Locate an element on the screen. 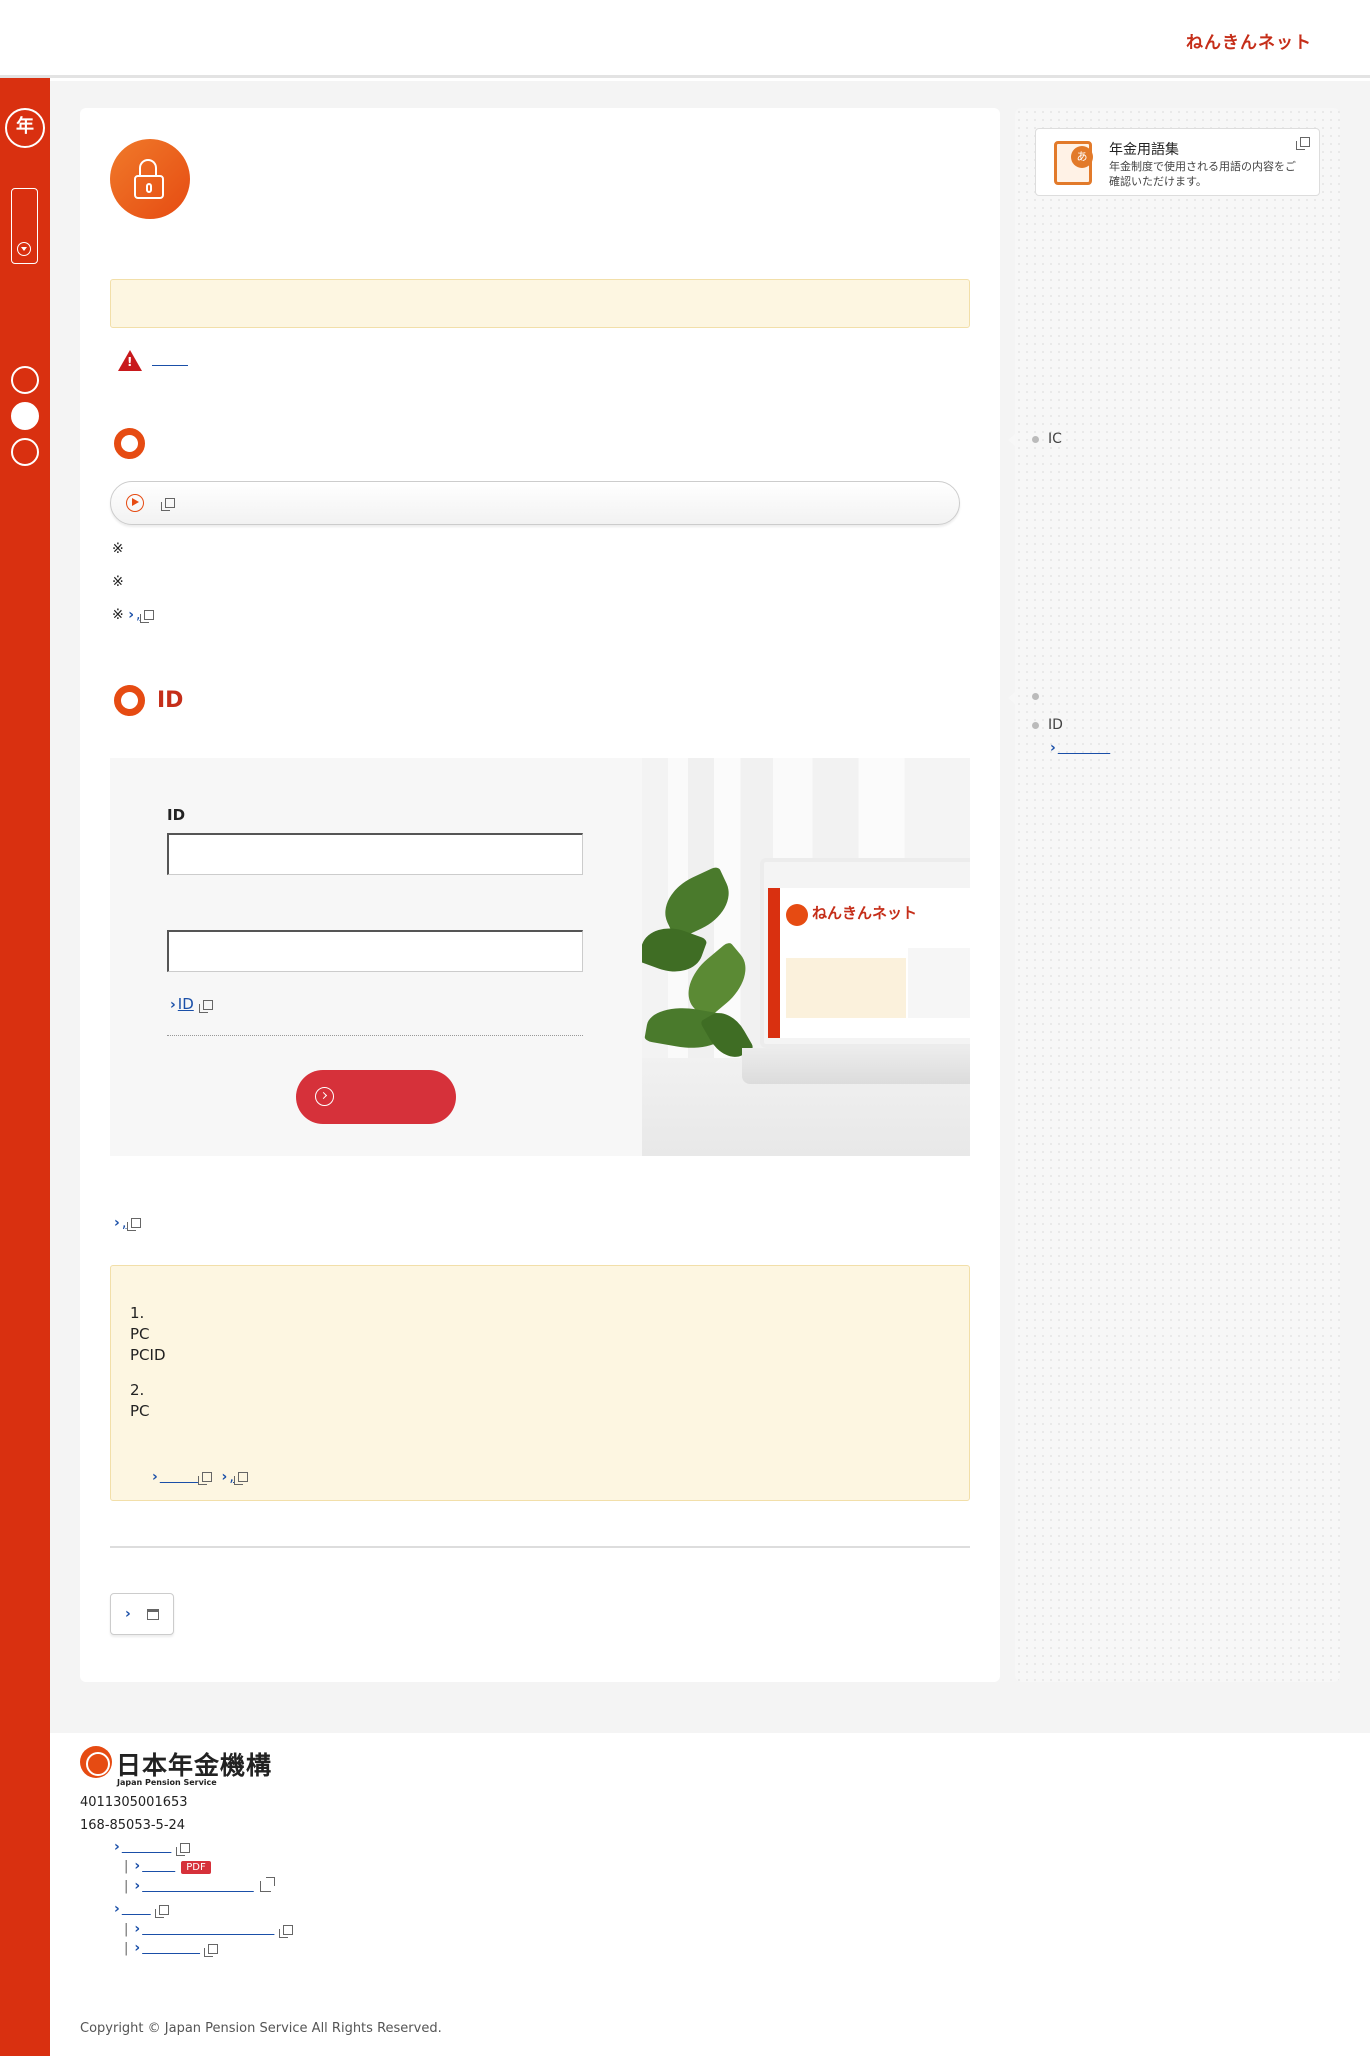 The height and width of the screenshot is (2056, 1370). warning-icon is located at coordinates (130, 360).